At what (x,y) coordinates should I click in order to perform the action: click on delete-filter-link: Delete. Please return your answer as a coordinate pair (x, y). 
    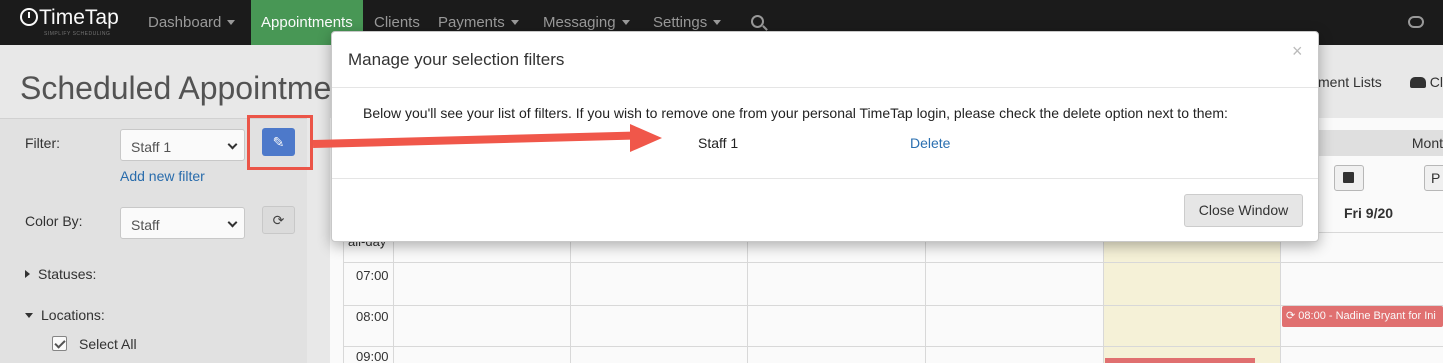
    Looking at the image, I should click on (930, 143).